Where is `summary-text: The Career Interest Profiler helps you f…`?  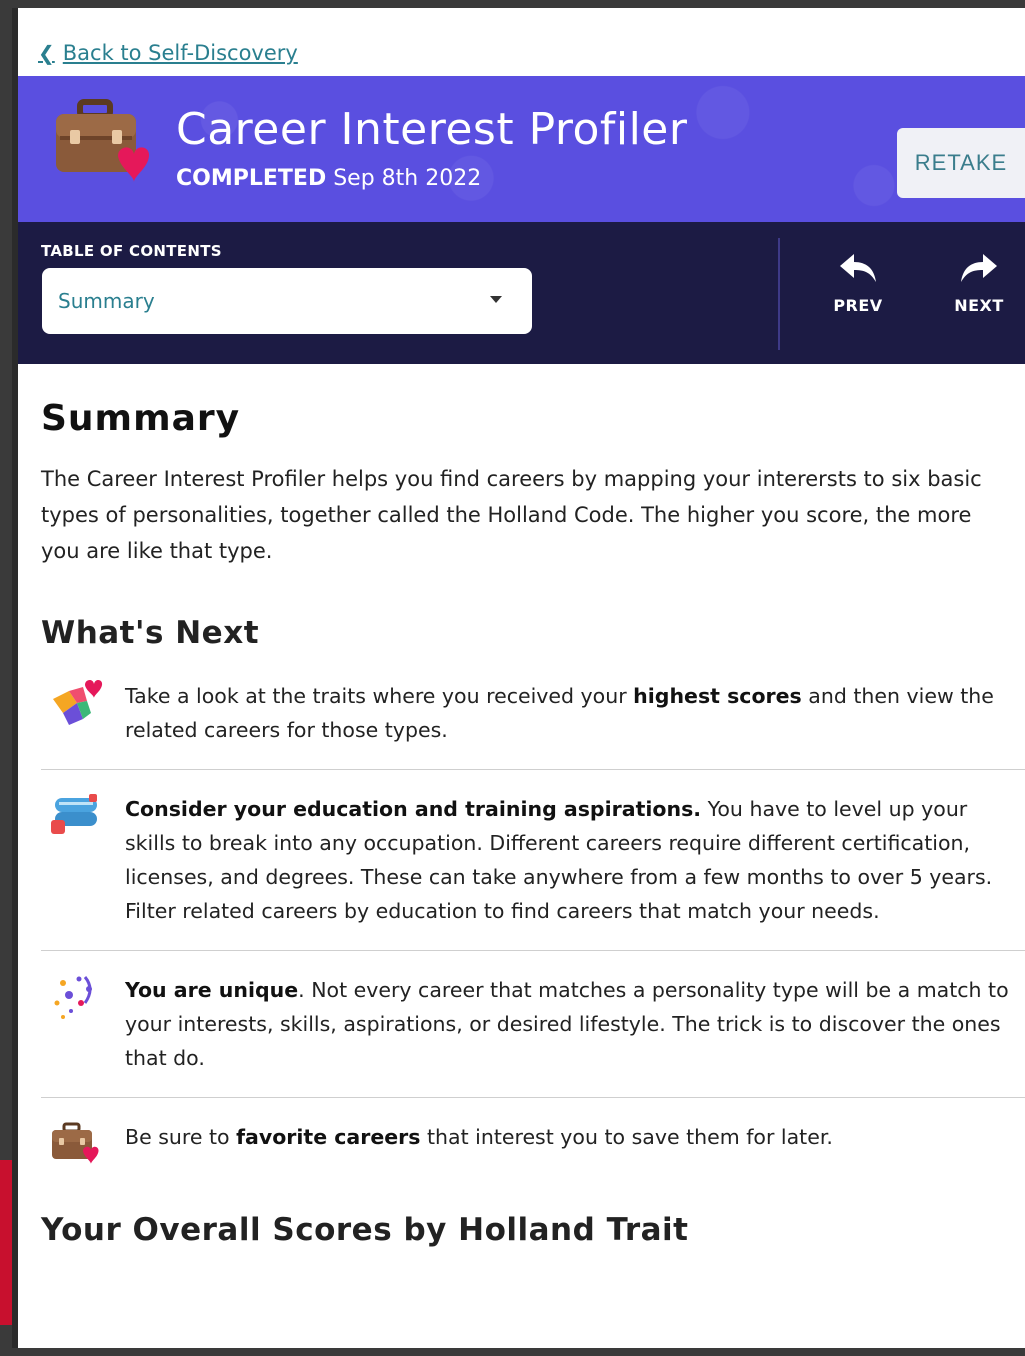 summary-text: The Career Interest Profiler helps you f… is located at coordinates (511, 515).